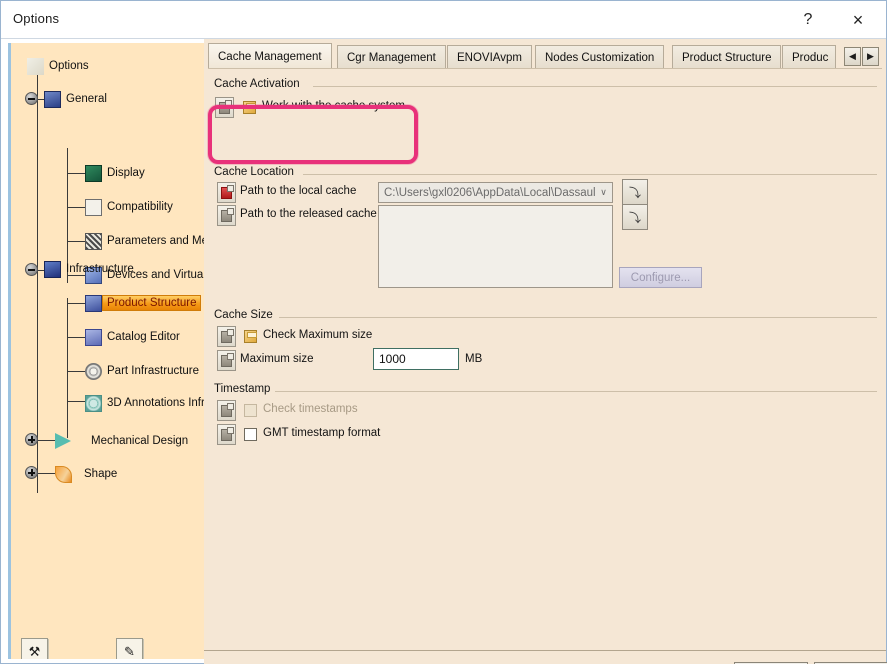  What do you see at coordinates (63, 474) in the screenshot?
I see `shape-icon` at bounding box center [63, 474].